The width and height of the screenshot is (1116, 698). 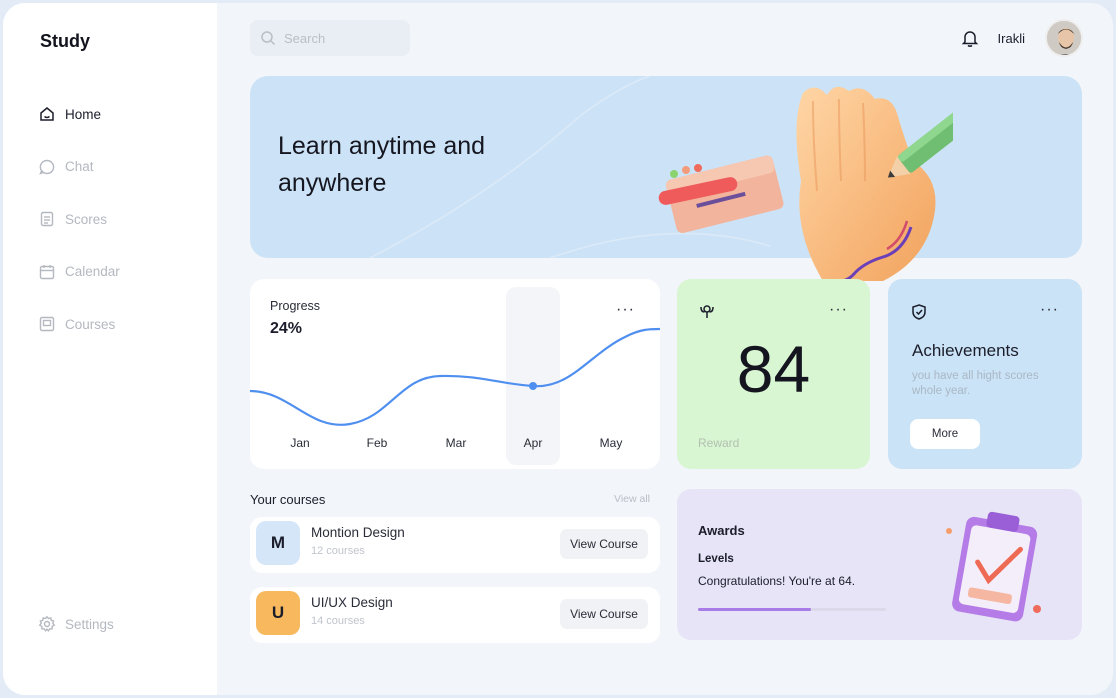 I want to click on month-label-mar: Mar, so click(x=456, y=443).